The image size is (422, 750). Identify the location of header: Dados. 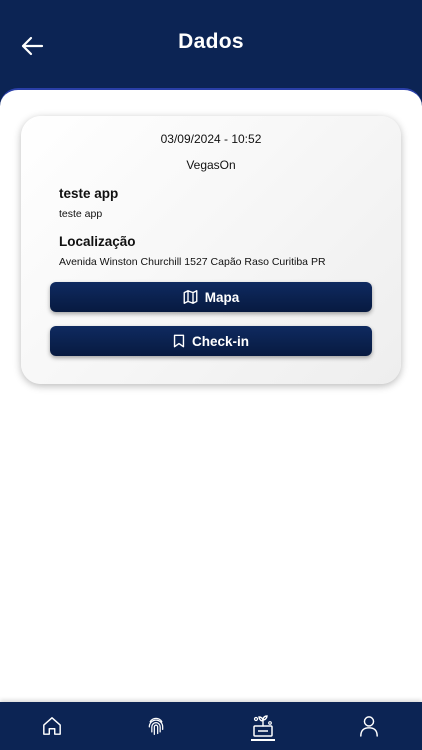
(211, 48).